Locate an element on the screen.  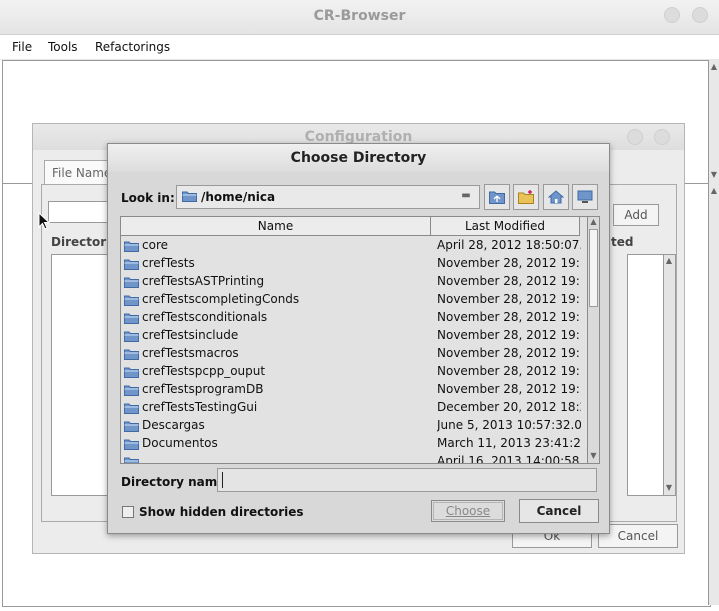
minimize-button is located at coordinates (672, 15).